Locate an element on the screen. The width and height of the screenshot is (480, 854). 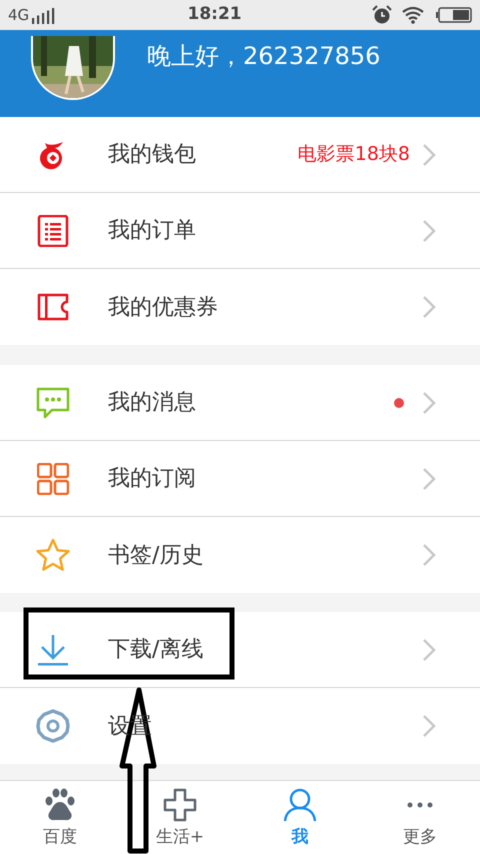
promo-note: 电影票18块8 is located at coordinates (354, 155).